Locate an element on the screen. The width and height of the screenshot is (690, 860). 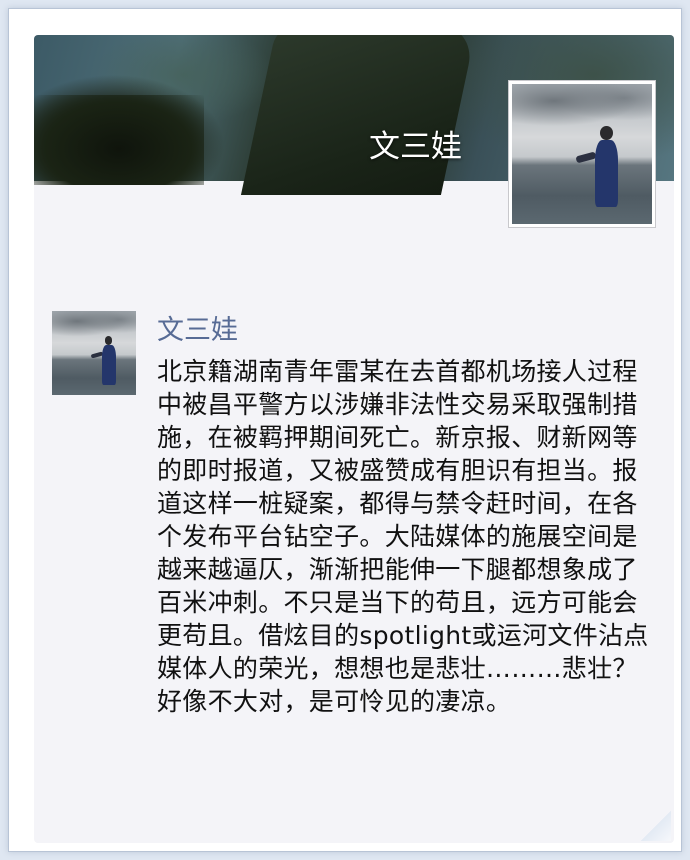
cover-rock is located at coordinates (359, 115).